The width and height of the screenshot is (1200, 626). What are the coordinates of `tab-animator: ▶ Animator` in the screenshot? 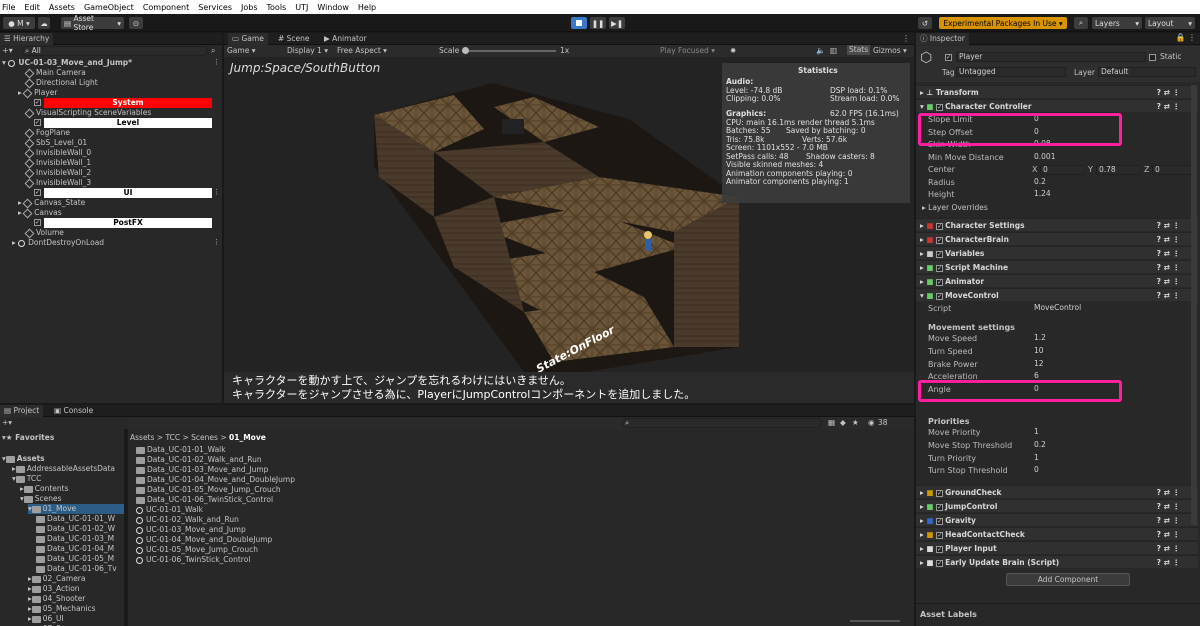 It's located at (345, 39).